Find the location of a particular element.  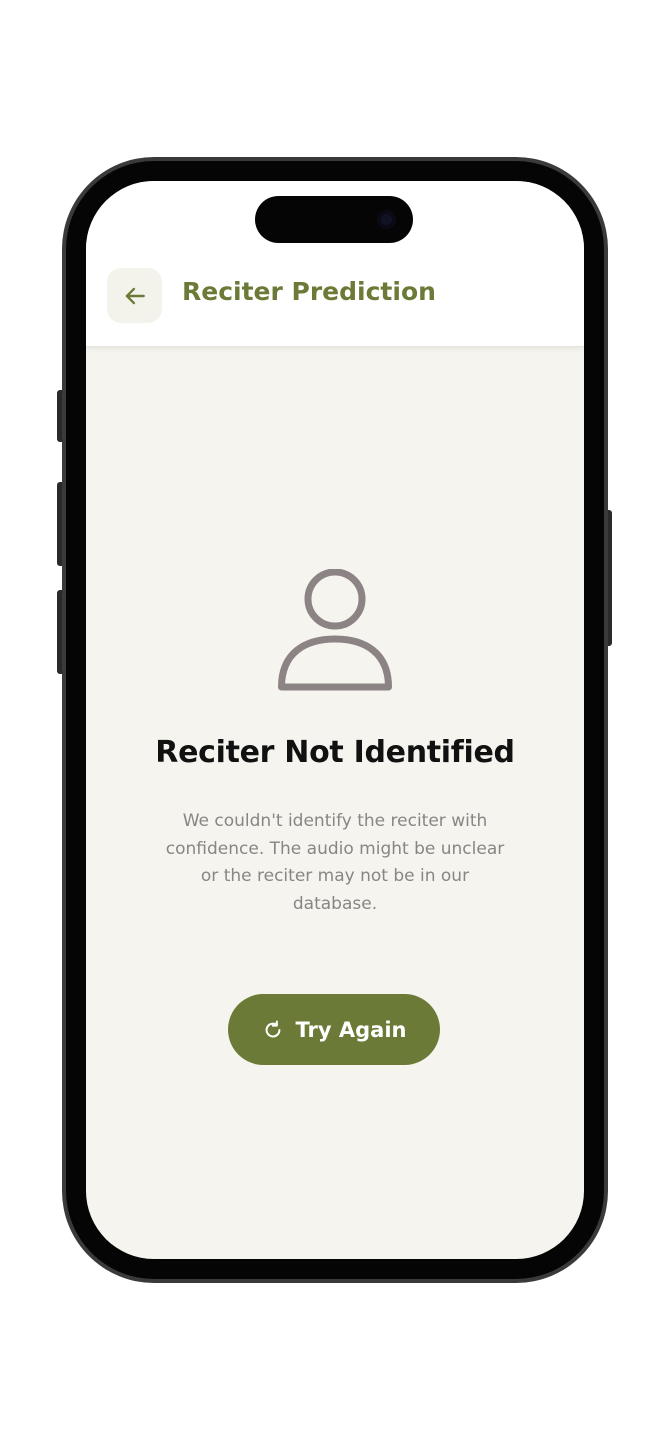

try-again-label: Try Again is located at coordinates (351, 1029).